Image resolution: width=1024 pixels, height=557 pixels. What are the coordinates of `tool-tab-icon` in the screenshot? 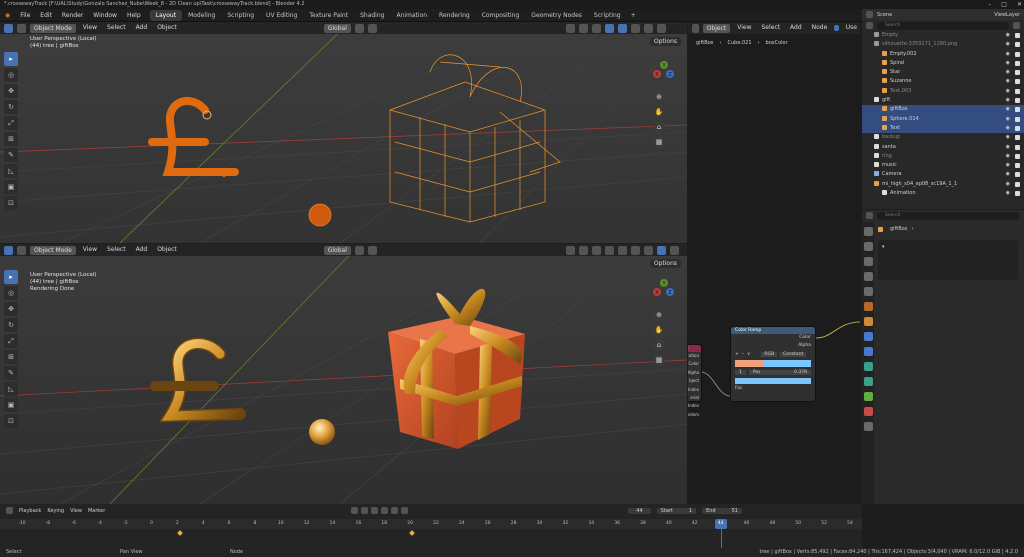 It's located at (868, 231).